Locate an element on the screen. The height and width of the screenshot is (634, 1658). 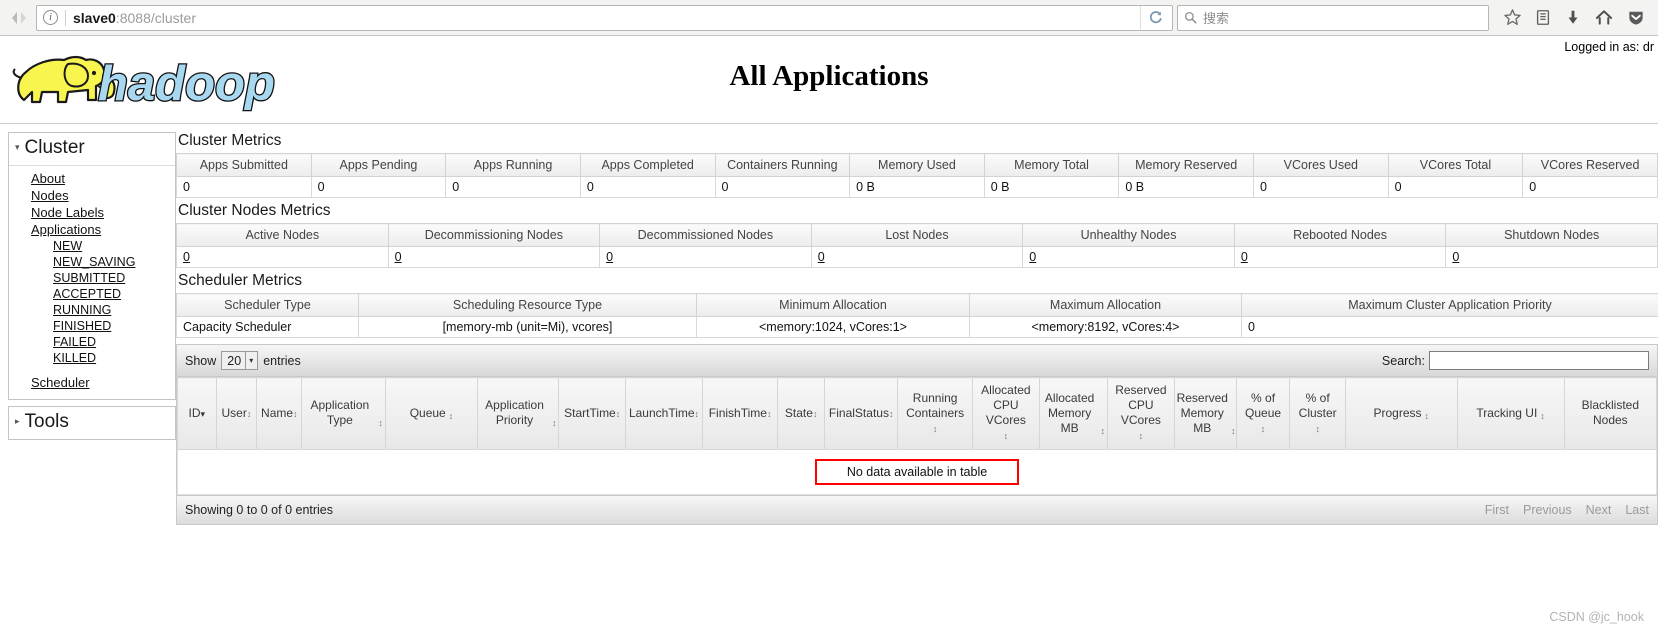
sidebar-item-finished: FINISHED is located at coordinates (92, 326).